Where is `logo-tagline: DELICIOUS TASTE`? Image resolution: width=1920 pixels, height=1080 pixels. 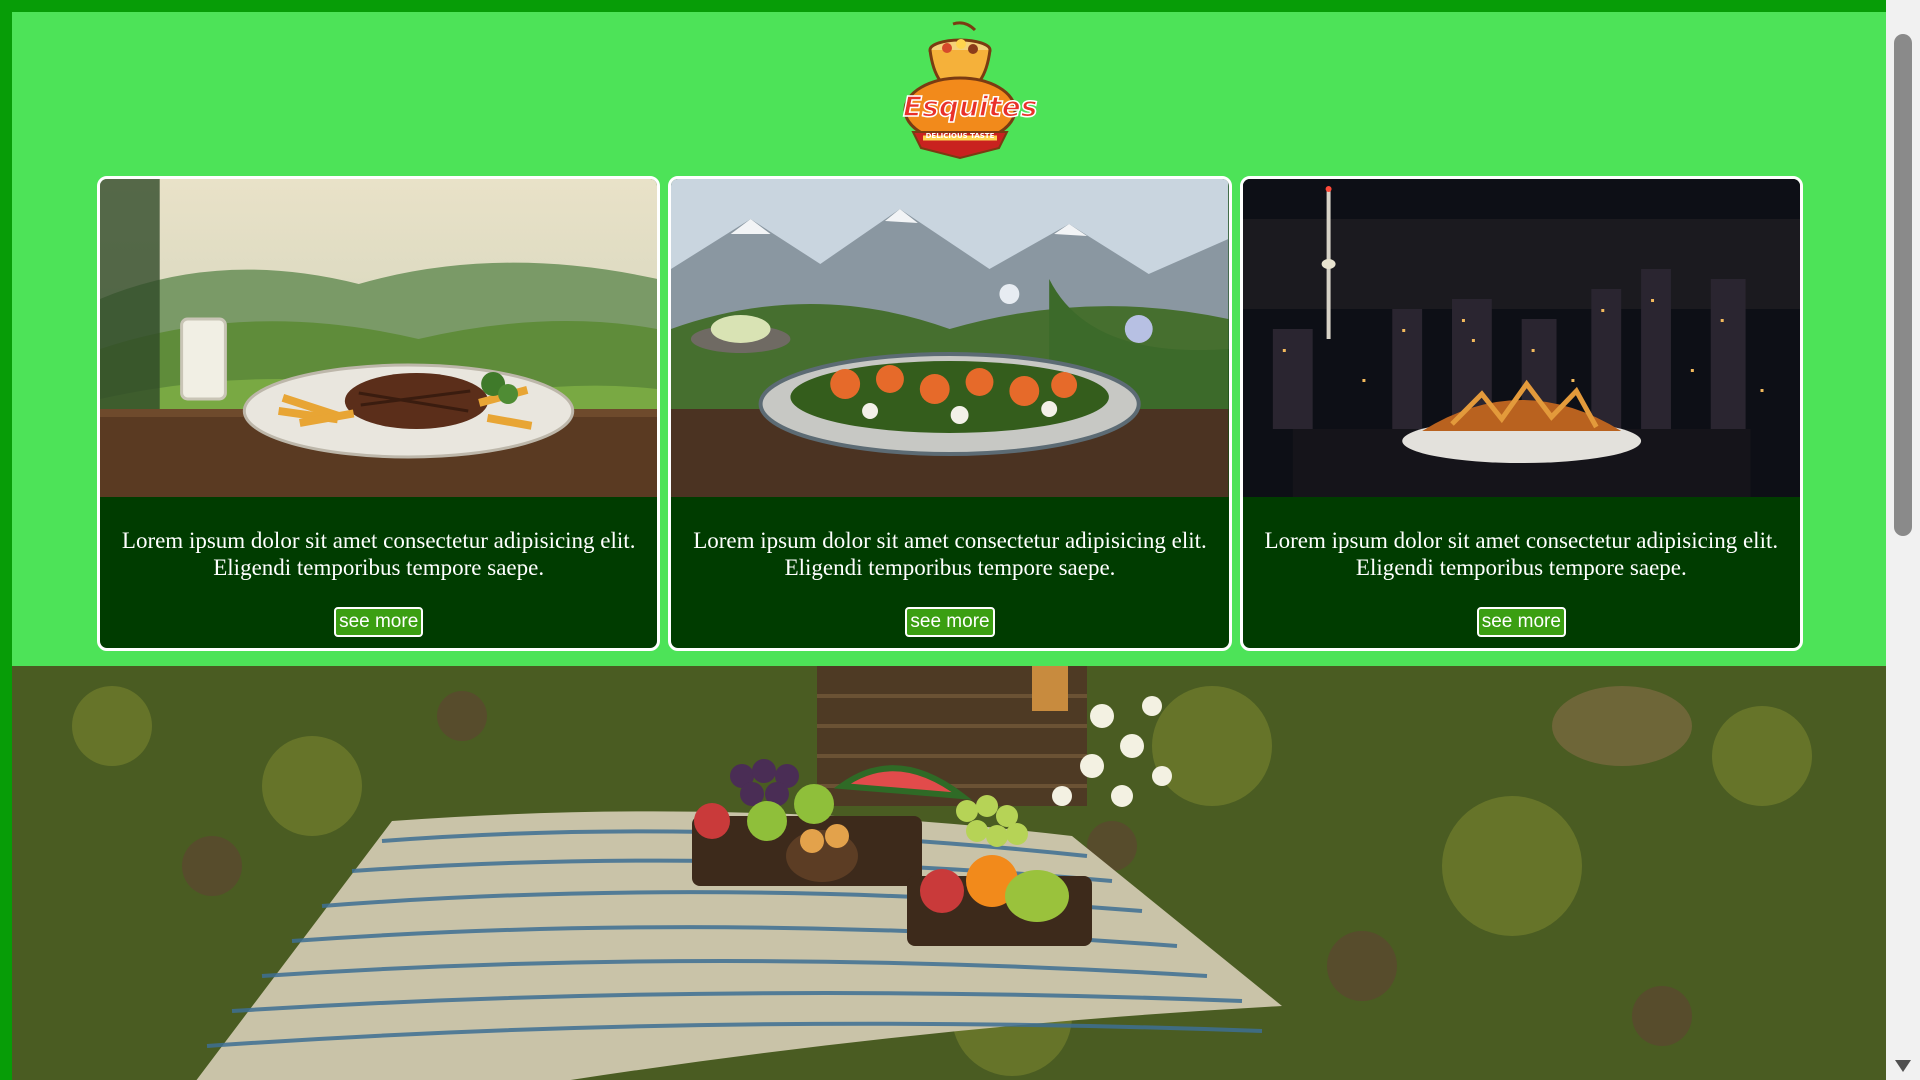
logo-tagline: DELICIOUS TASTE is located at coordinates (960, 136).